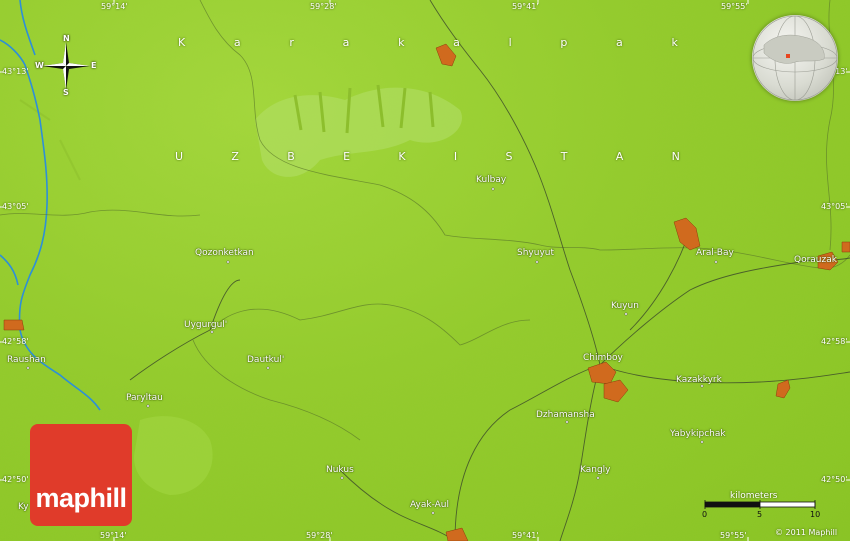  What do you see at coordinates (788, 56) in the screenshot?
I see `location-marker` at bounding box center [788, 56].